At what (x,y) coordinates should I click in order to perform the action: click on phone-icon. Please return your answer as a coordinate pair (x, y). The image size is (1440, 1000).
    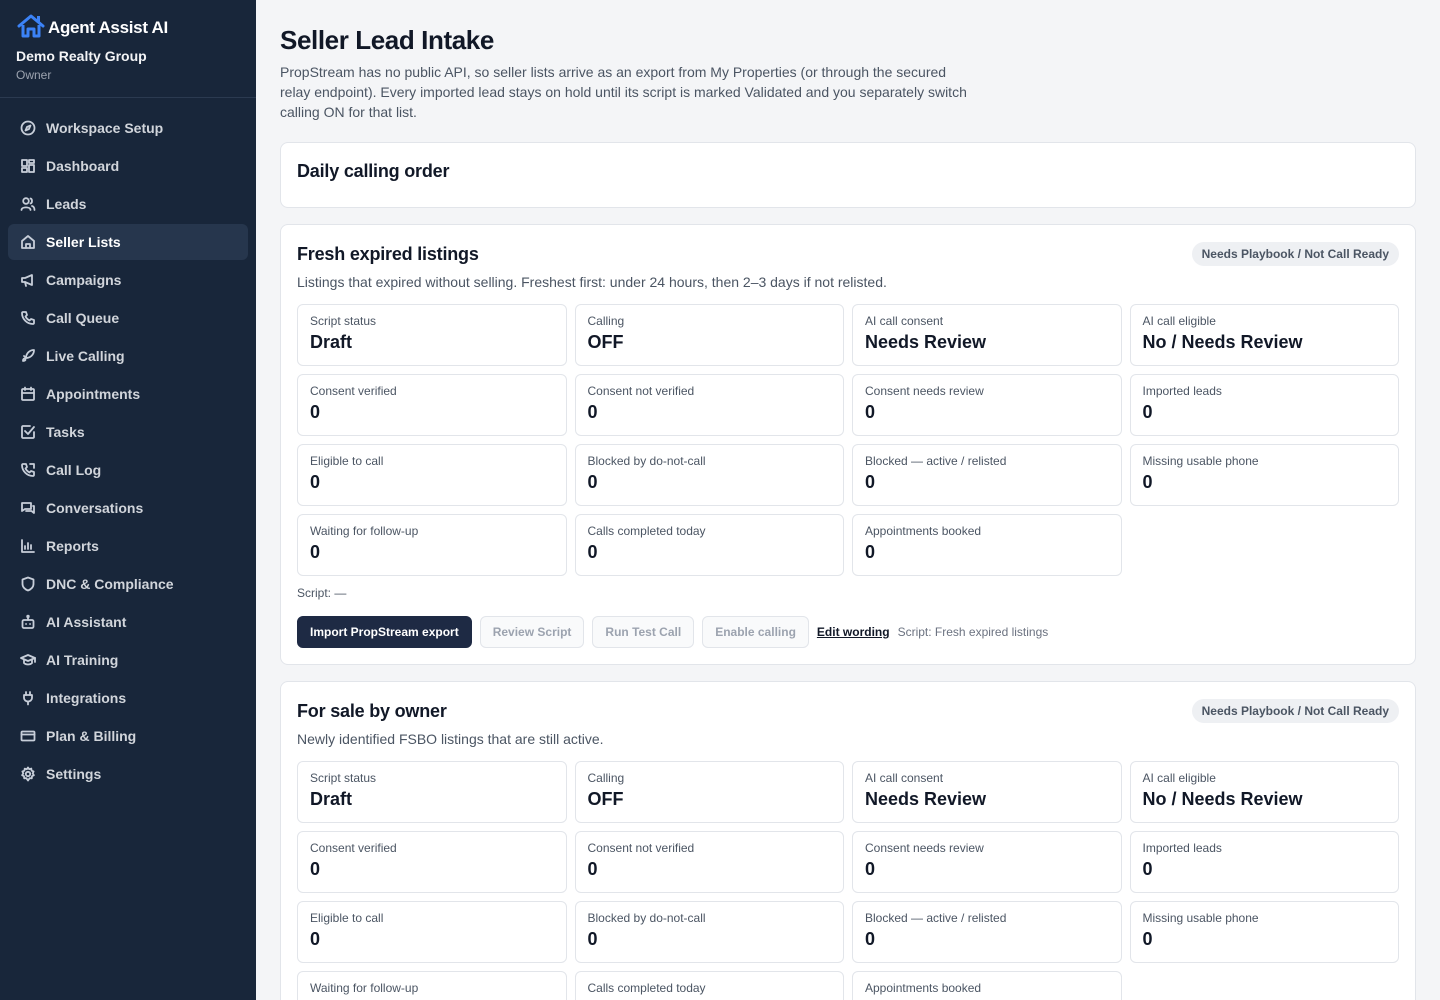
    Looking at the image, I should click on (28, 318).